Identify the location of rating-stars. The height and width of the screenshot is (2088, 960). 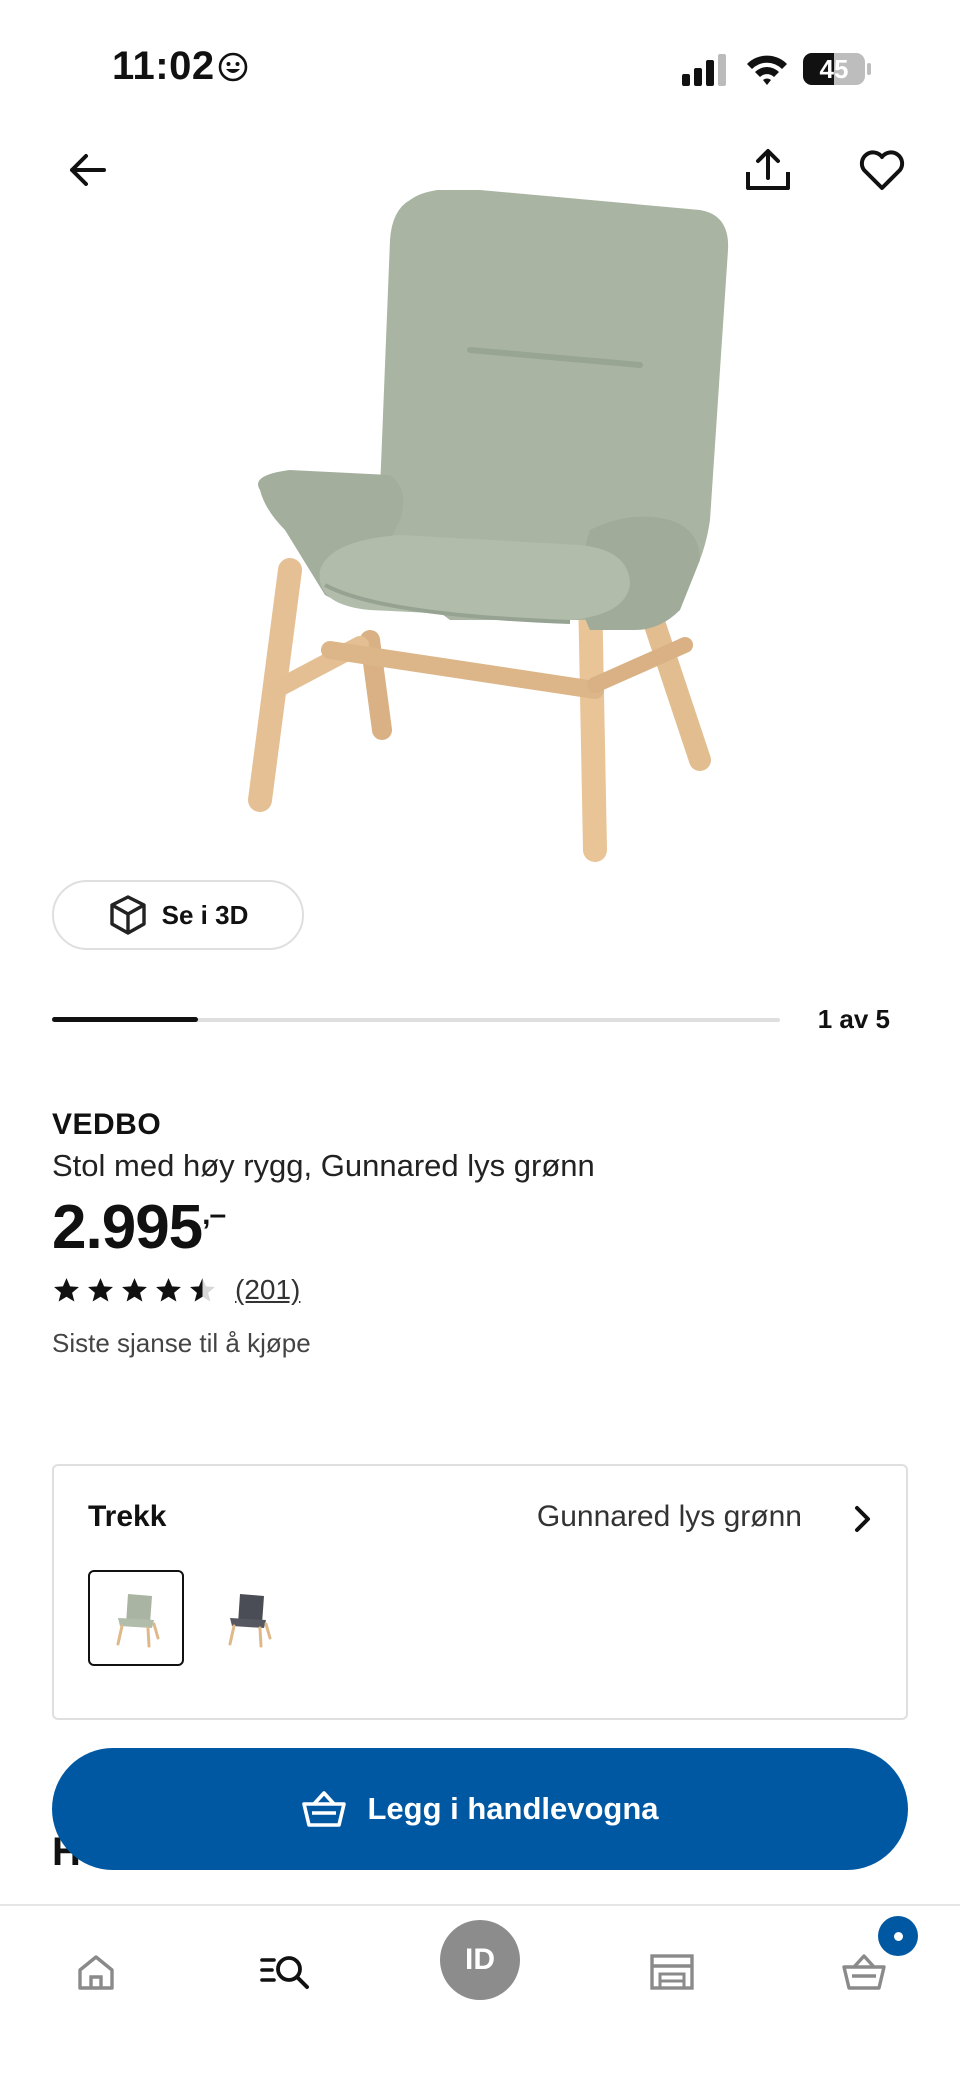
(134, 1290).